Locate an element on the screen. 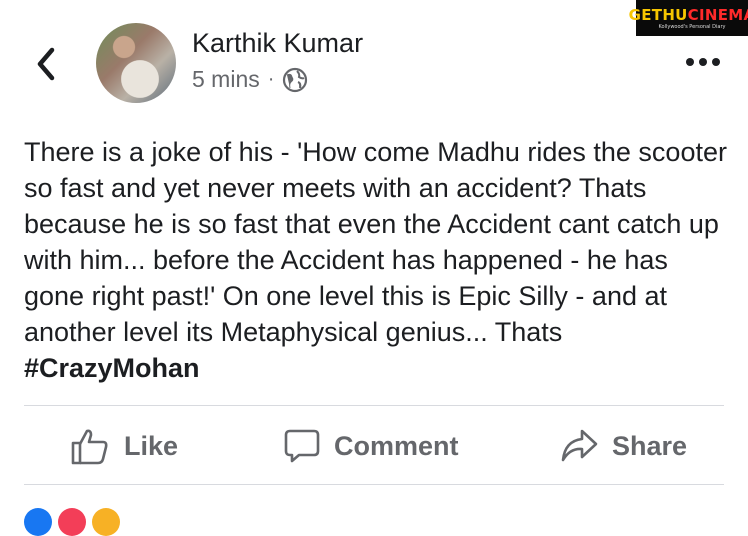 Image resolution: width=748 pixels, height=536 pixels. thumbs-up-icon is located at coordinates (89, 447).